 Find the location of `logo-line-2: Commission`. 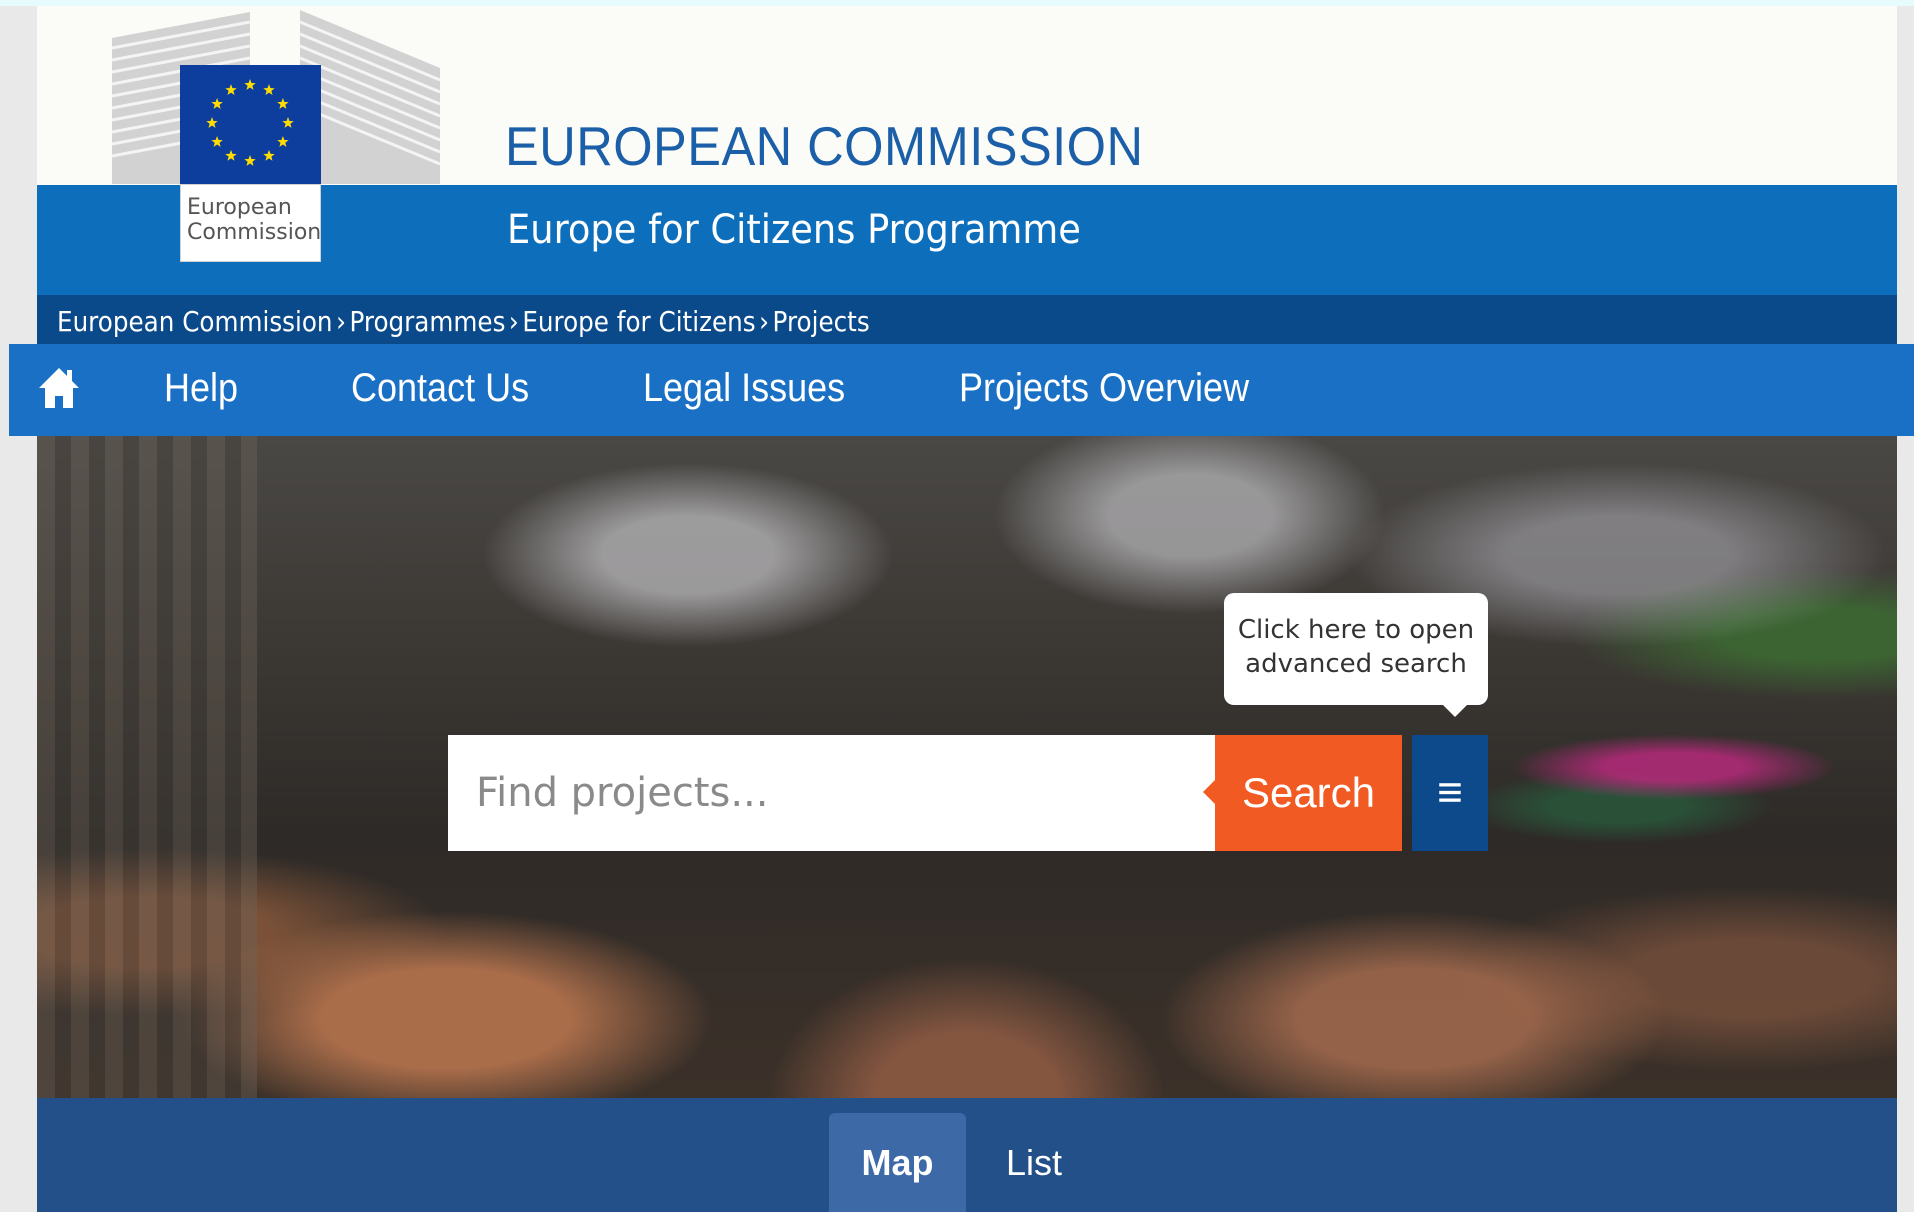

logo-line-2: Commission is located at coordinates (254, 232).